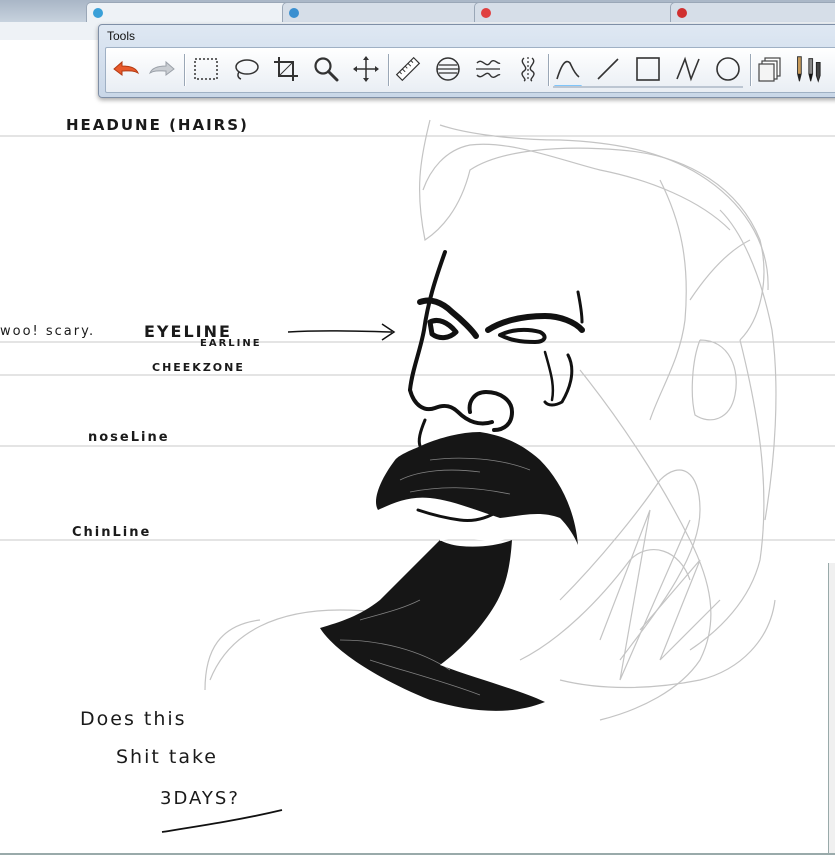 The image size is (835, 855). I want to click on ruler-icon, so click(408, 69).